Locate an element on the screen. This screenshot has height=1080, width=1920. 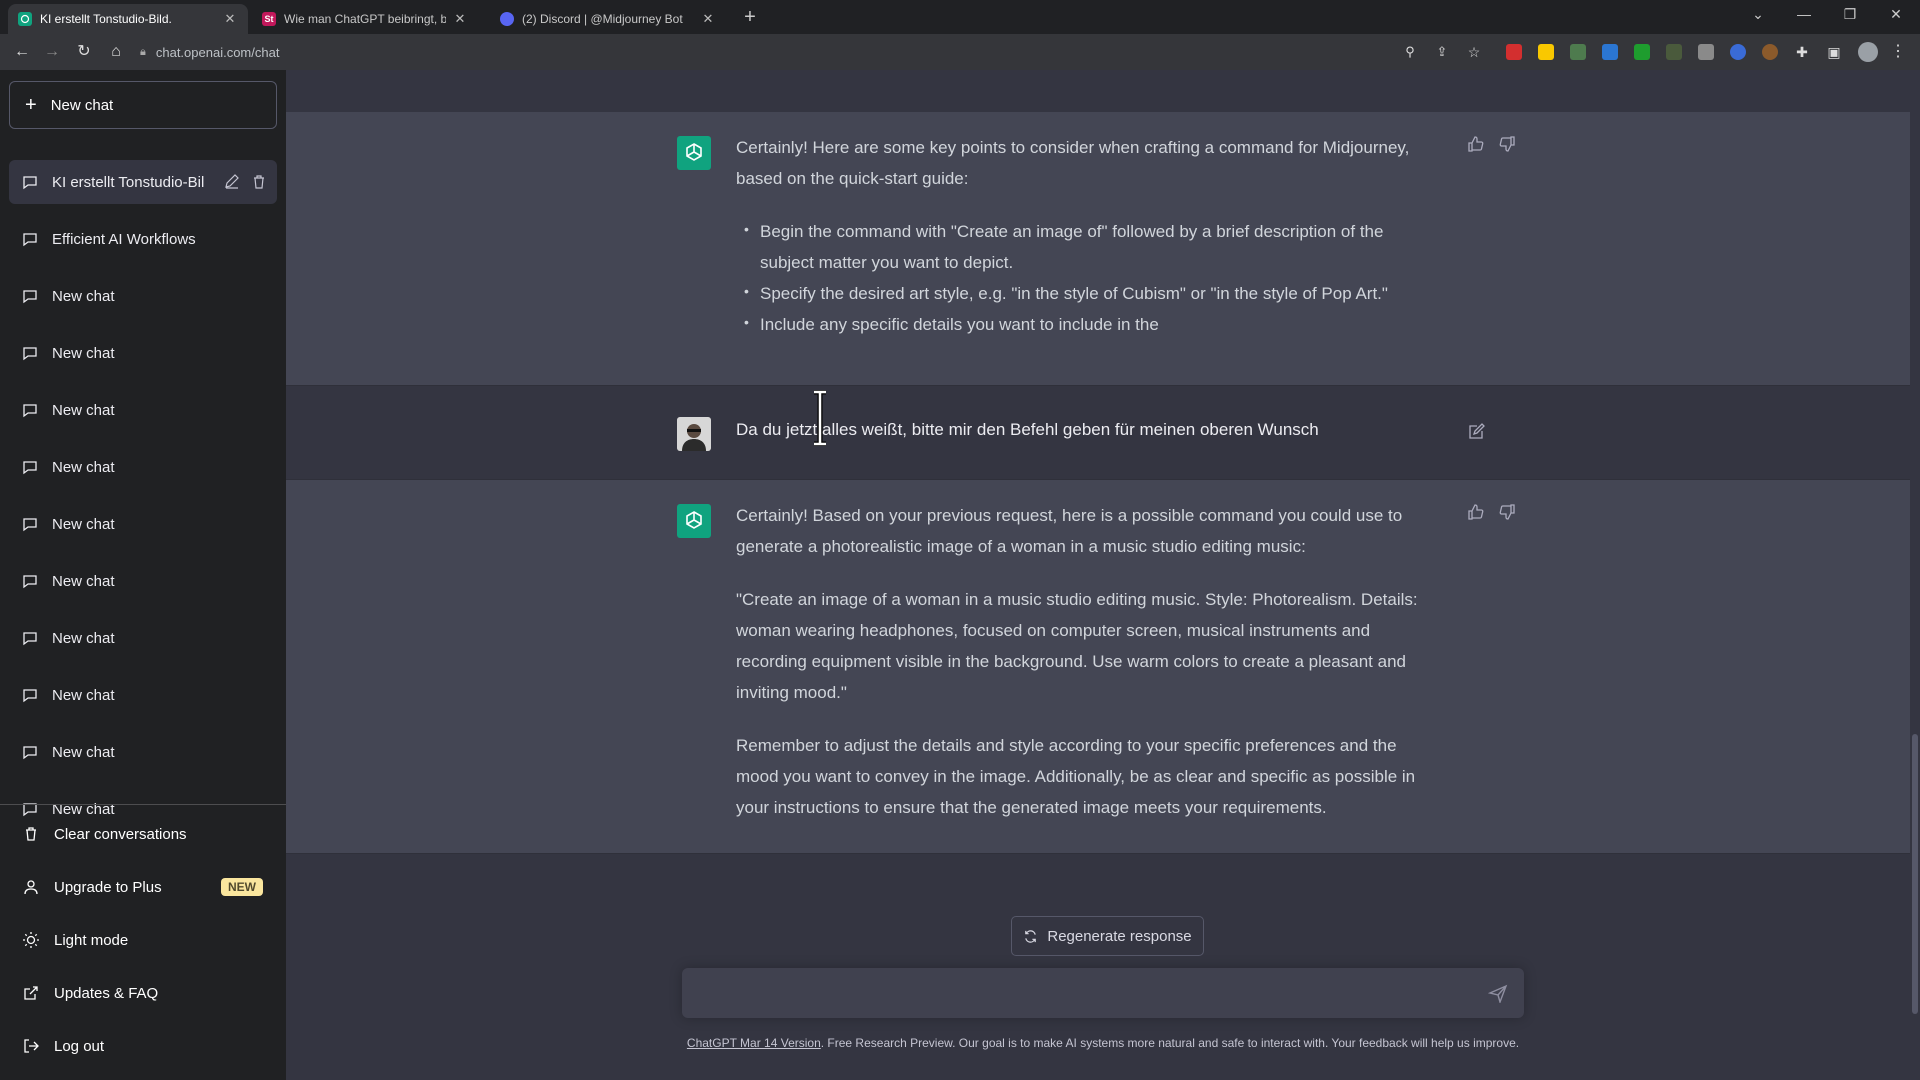
profile-avatar-icon is located at coordinates (1868, 52).